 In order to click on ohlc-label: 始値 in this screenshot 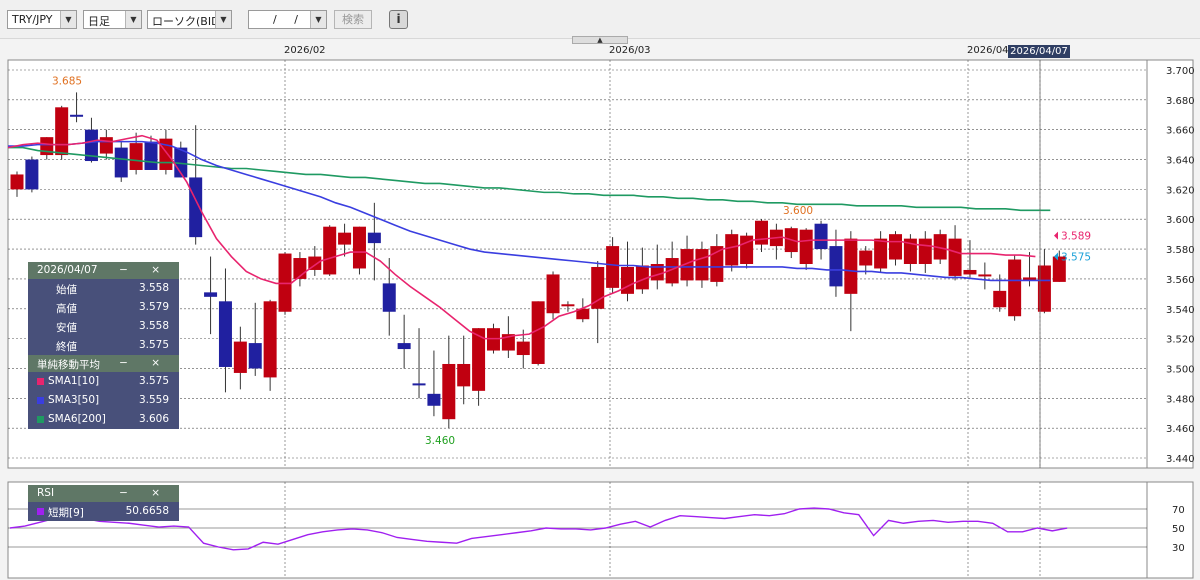, I will do `click(66, 290)`.